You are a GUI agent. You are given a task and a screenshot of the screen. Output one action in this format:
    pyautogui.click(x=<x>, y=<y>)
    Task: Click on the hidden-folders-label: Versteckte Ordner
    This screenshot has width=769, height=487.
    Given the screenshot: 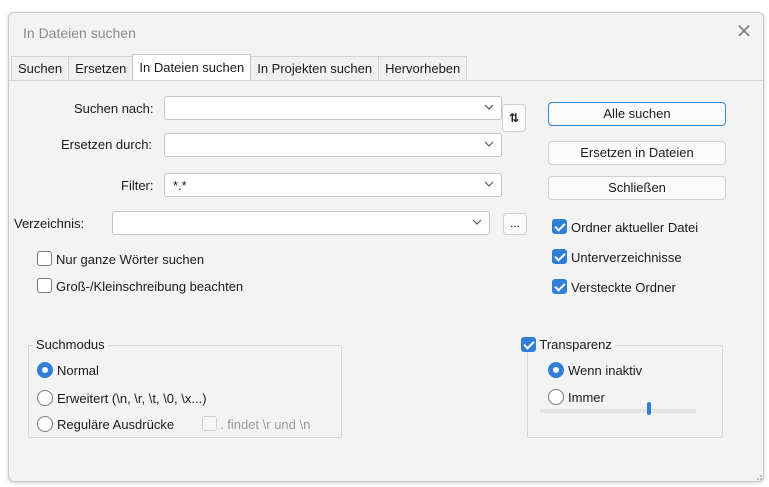 What is the action you would take?
    pyautogui.click(x=623, y=287)
    